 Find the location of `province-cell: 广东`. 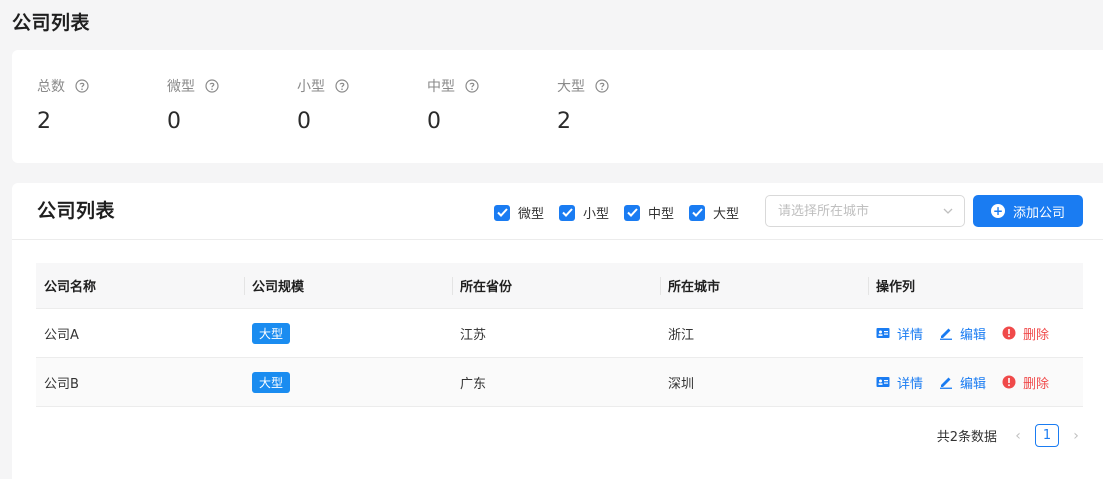

province-cell: 广东 is located at coordinates (473, 384).